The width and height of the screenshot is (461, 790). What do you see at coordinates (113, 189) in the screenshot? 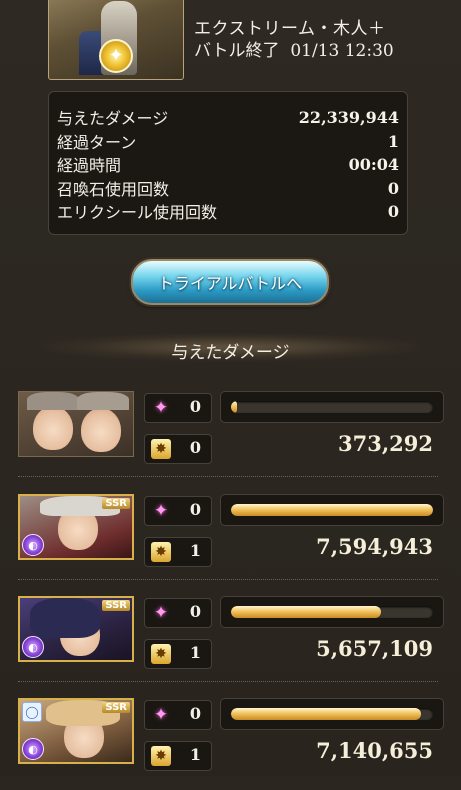
I see `stat-label: 召喚石使用回数` at bounding box center [113, 189].